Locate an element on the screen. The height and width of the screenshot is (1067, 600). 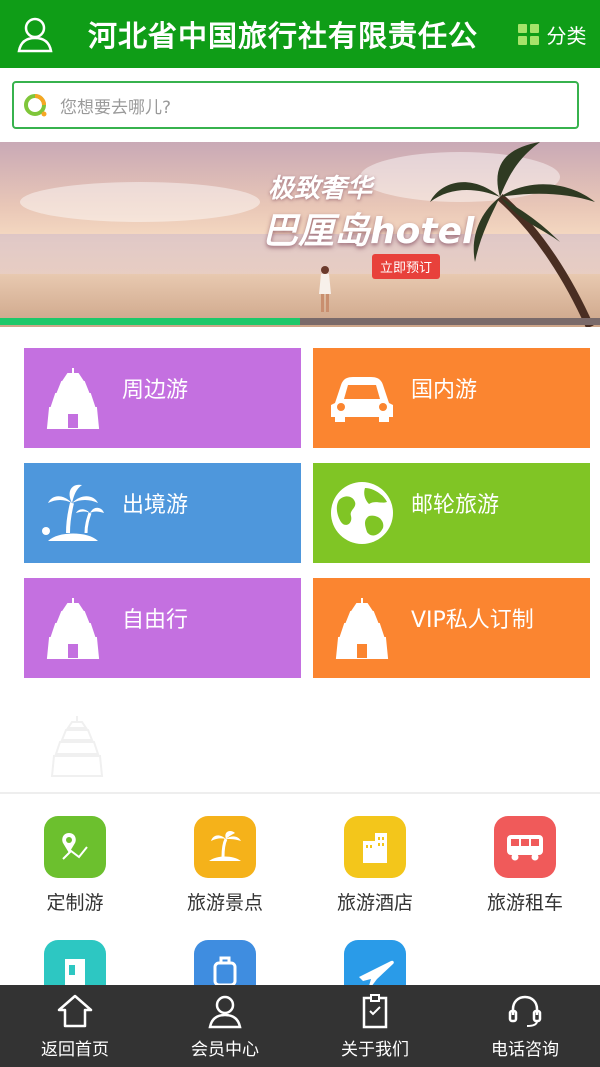
tile-label: 自由行 is located at coordinates (155, 620).